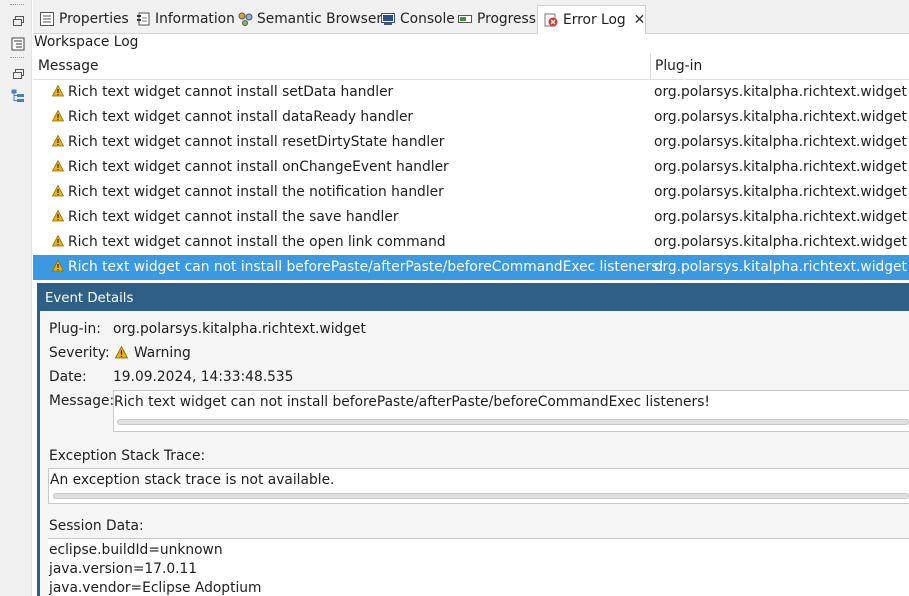  I want to click on plugin-label: Plug-in:, so click(75, 329).